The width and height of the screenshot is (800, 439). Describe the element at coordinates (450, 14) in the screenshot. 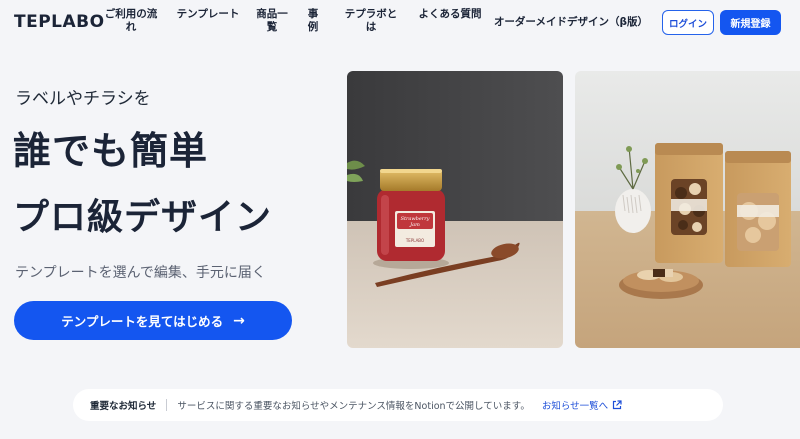

I see `nav-item-faq: よくある質問` at that location.